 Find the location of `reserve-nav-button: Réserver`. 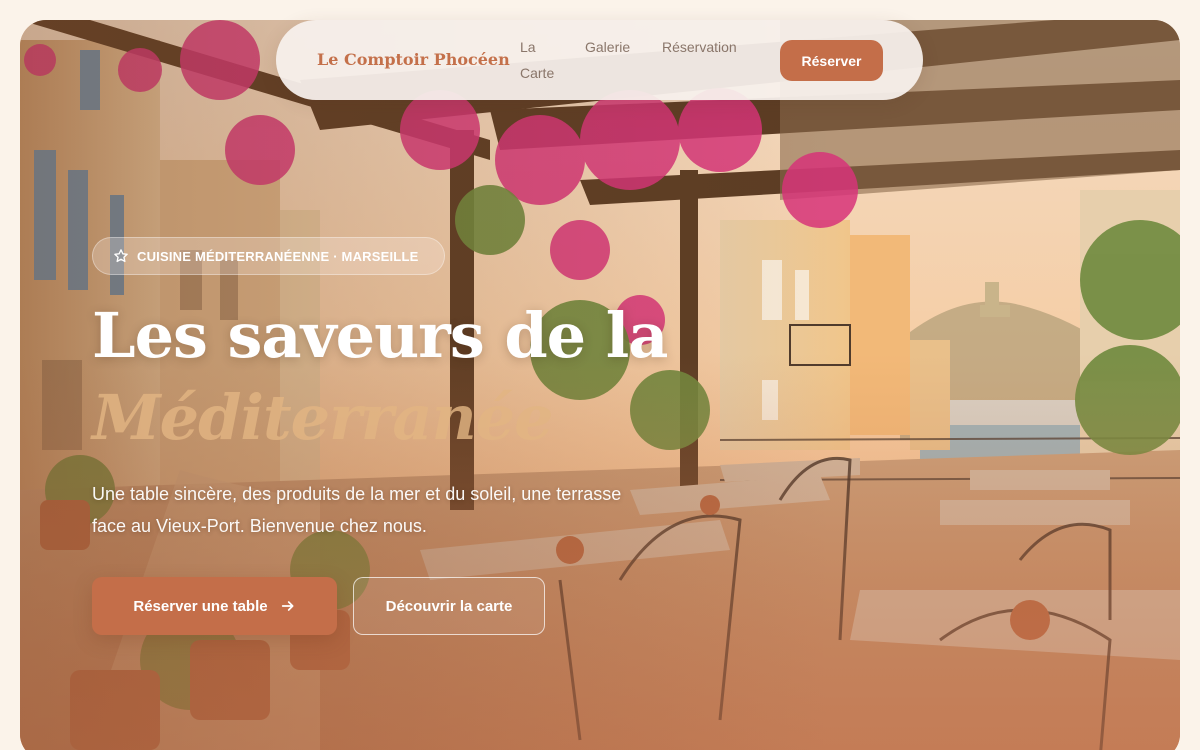

reserve-nav-button: Réserver is located at coordinates (831, 60).